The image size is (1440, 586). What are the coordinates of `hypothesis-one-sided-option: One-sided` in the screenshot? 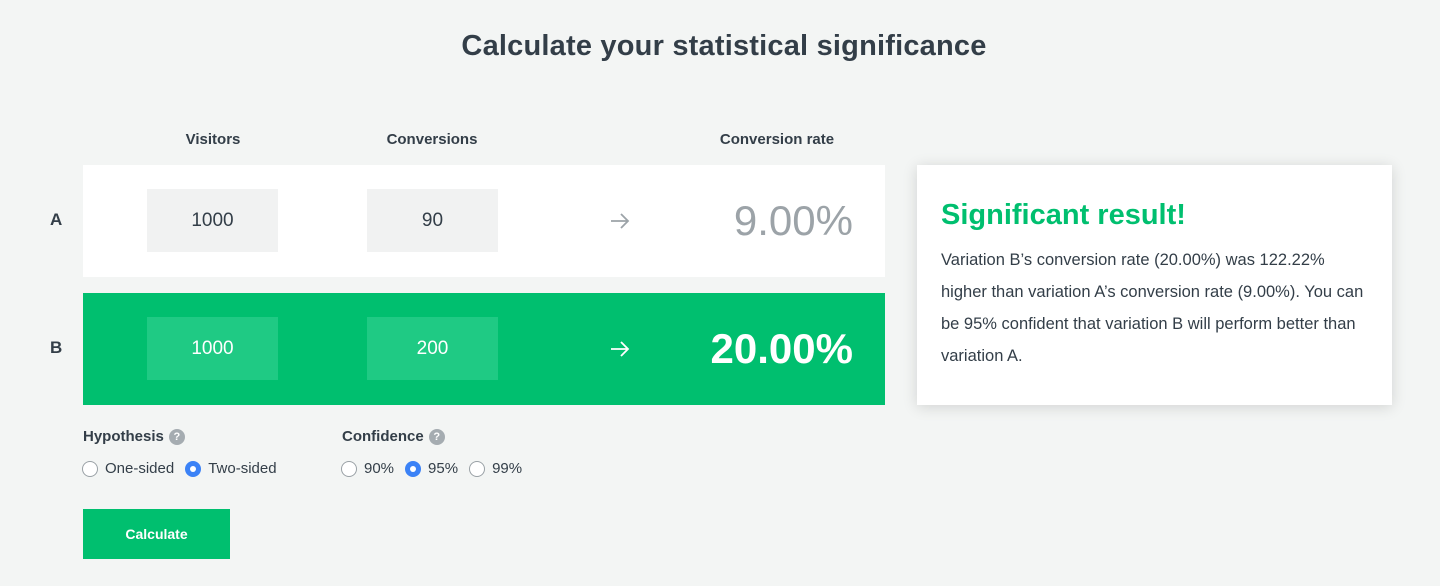 It's located at (128, 468).